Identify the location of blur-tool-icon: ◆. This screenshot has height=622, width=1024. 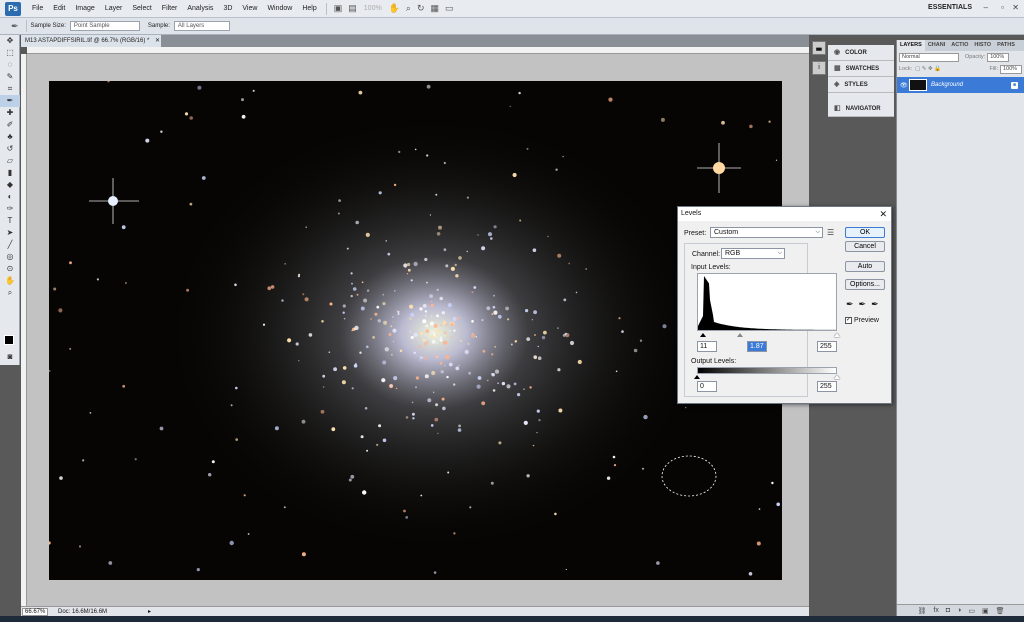
(10, 185).